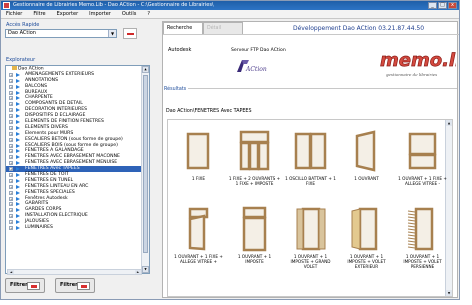 The height and width of the screenshot is (305, 472). What do you see at coordinates (418, 60) in the screenshot?
I see `memo-lib-logo-text: memo.lib` at bounding box center [418, 60].